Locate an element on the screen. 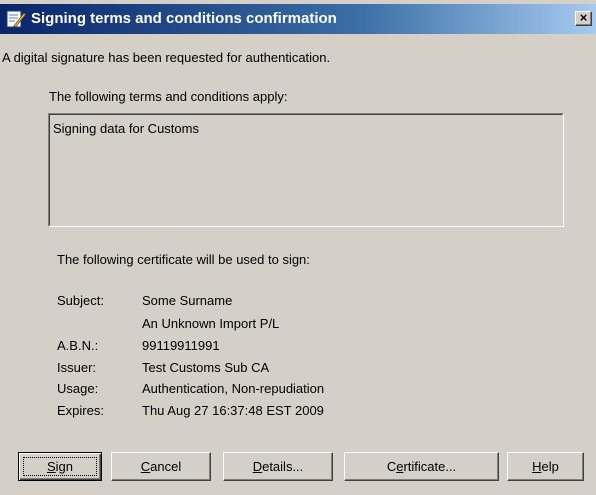 The height and width of the screenshot is (495, 596). subject-label: Subject: is located at coordinates (80, 300).